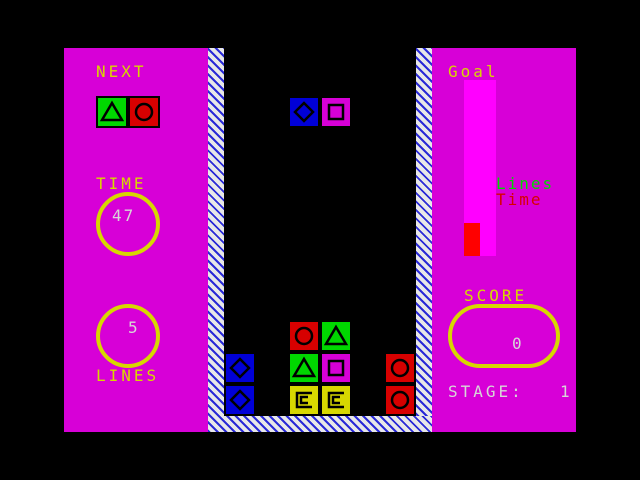 The height and width of the screenshot is (480, 640). I want to click on stage-value: 1, so click(566, 391).